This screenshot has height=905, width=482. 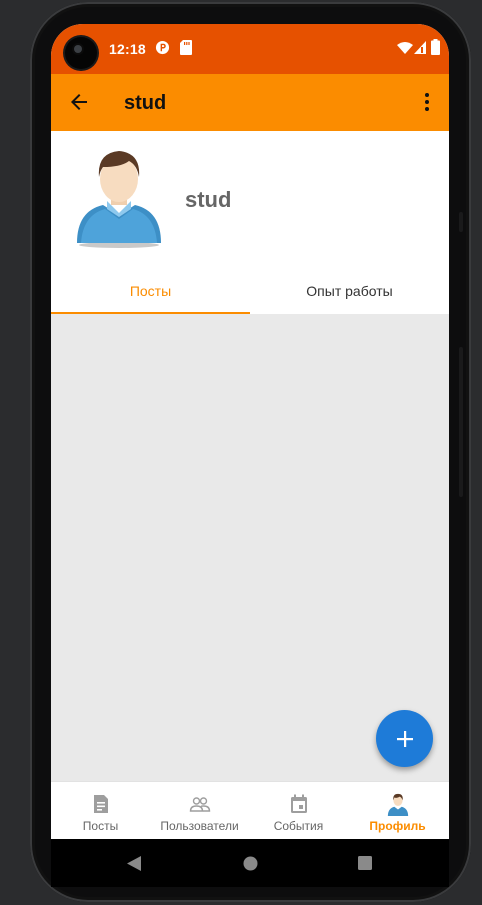 What do you see at coordinates (461, 422) in the screenshot?
I see `volume-button` at bounding box center [461, 422].